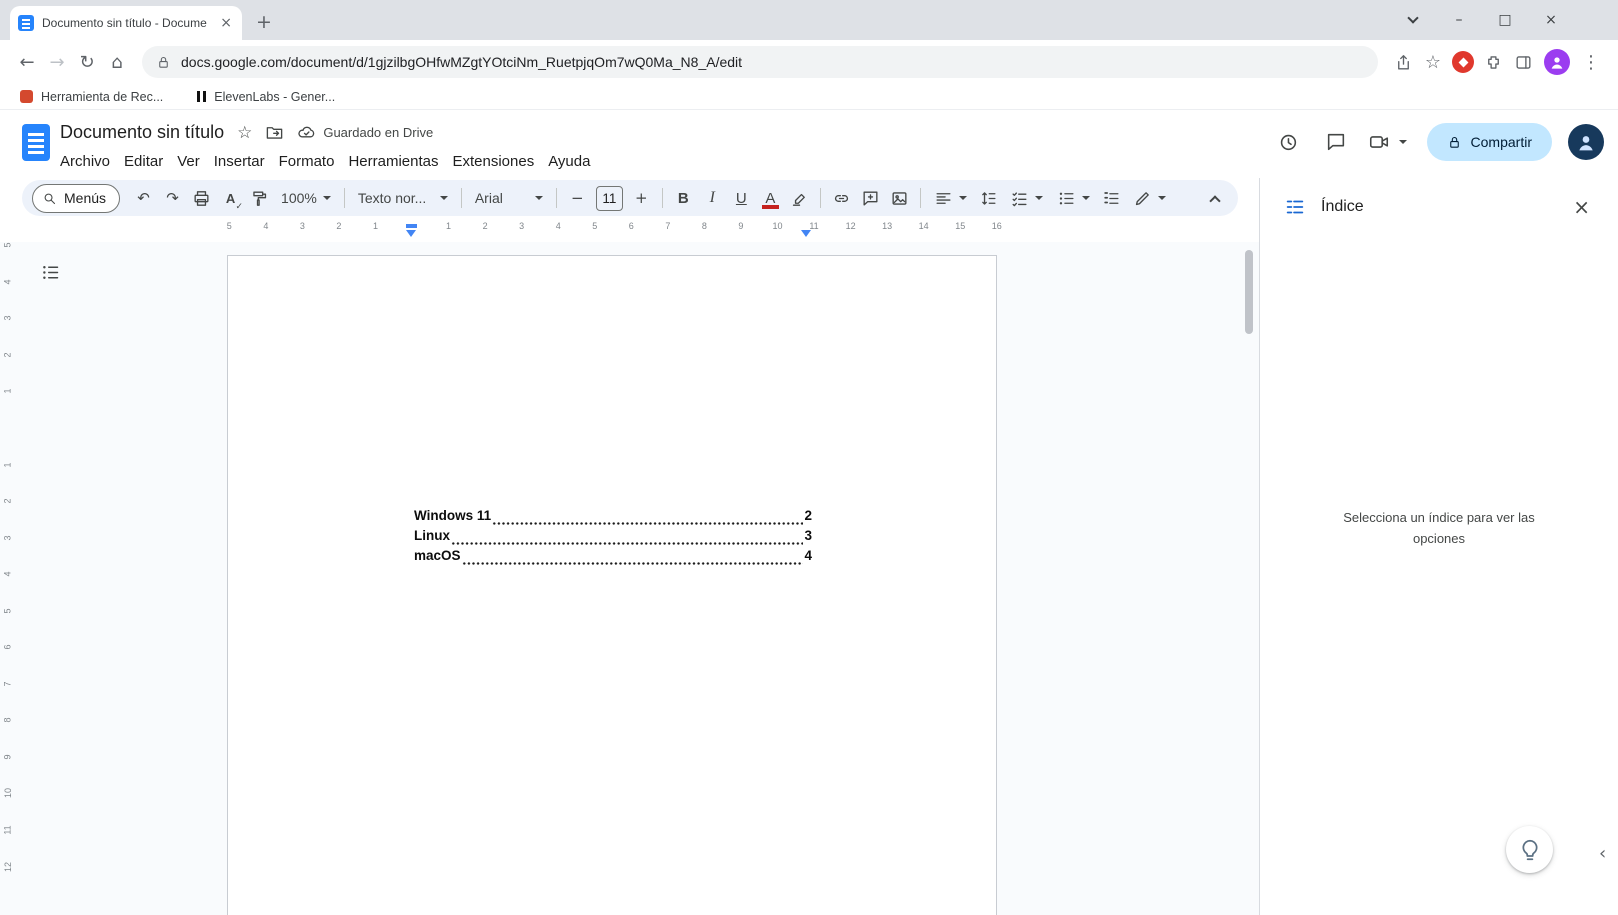  I want to click on reload-button: ↻, so click(87, 62).